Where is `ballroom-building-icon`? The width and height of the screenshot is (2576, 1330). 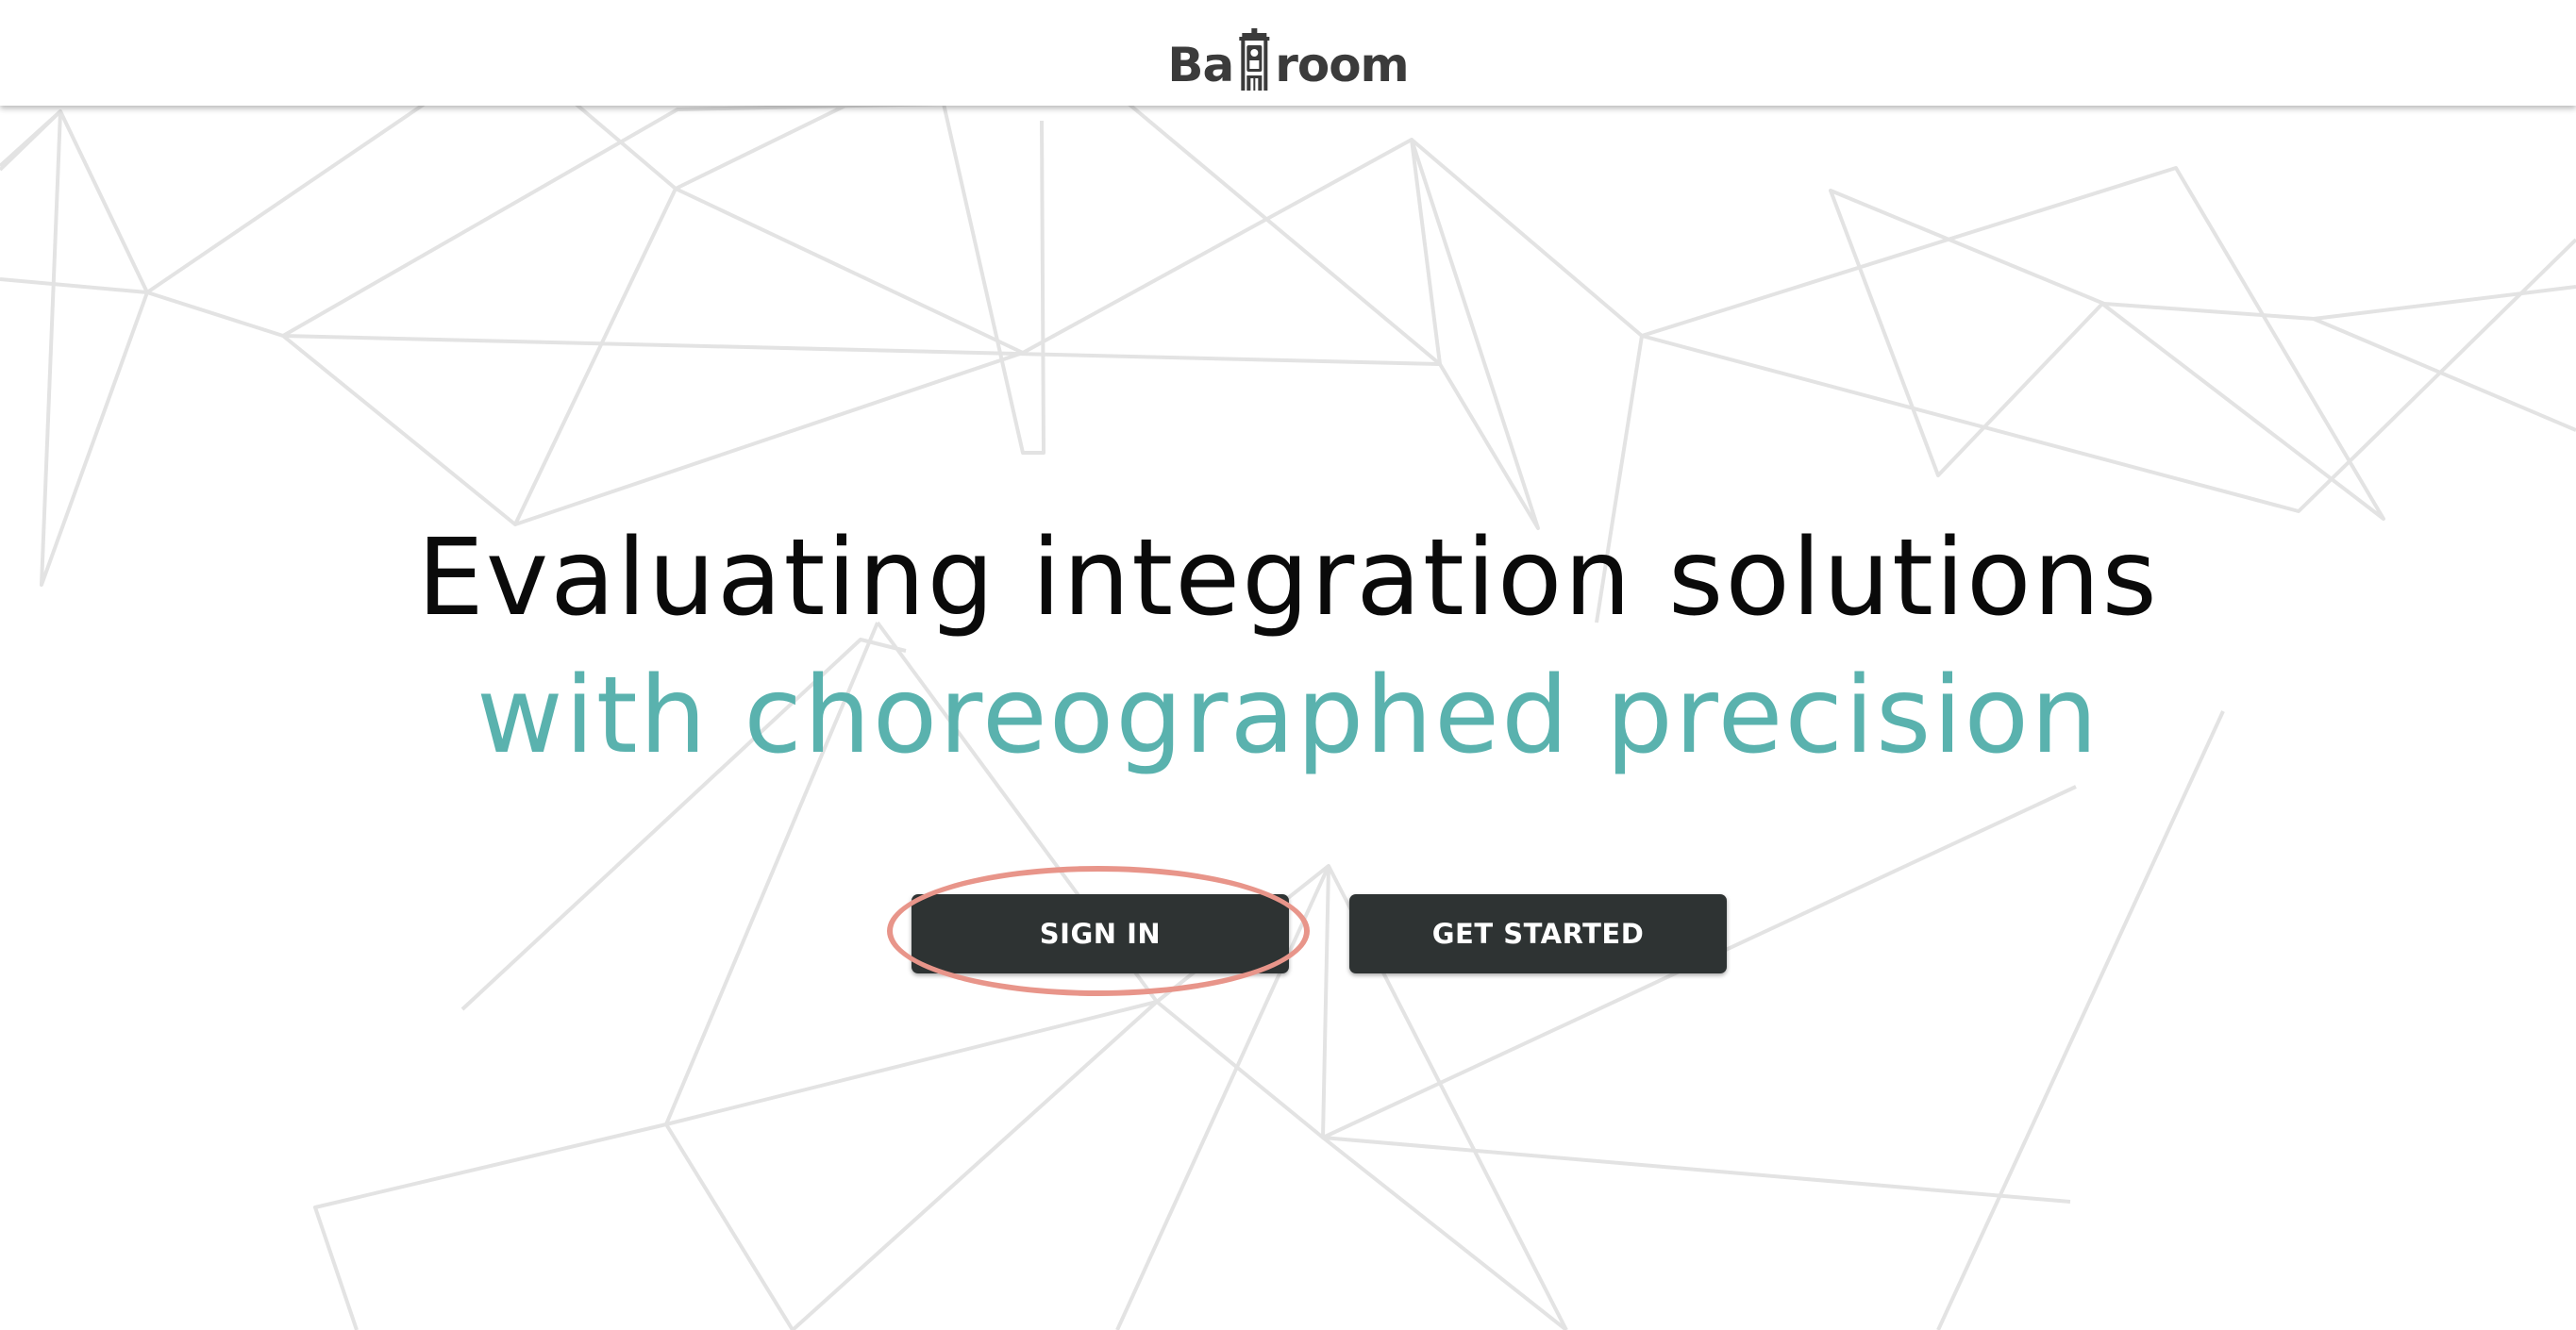 ballroom-building-icon is located at coordinates (1254, 60).